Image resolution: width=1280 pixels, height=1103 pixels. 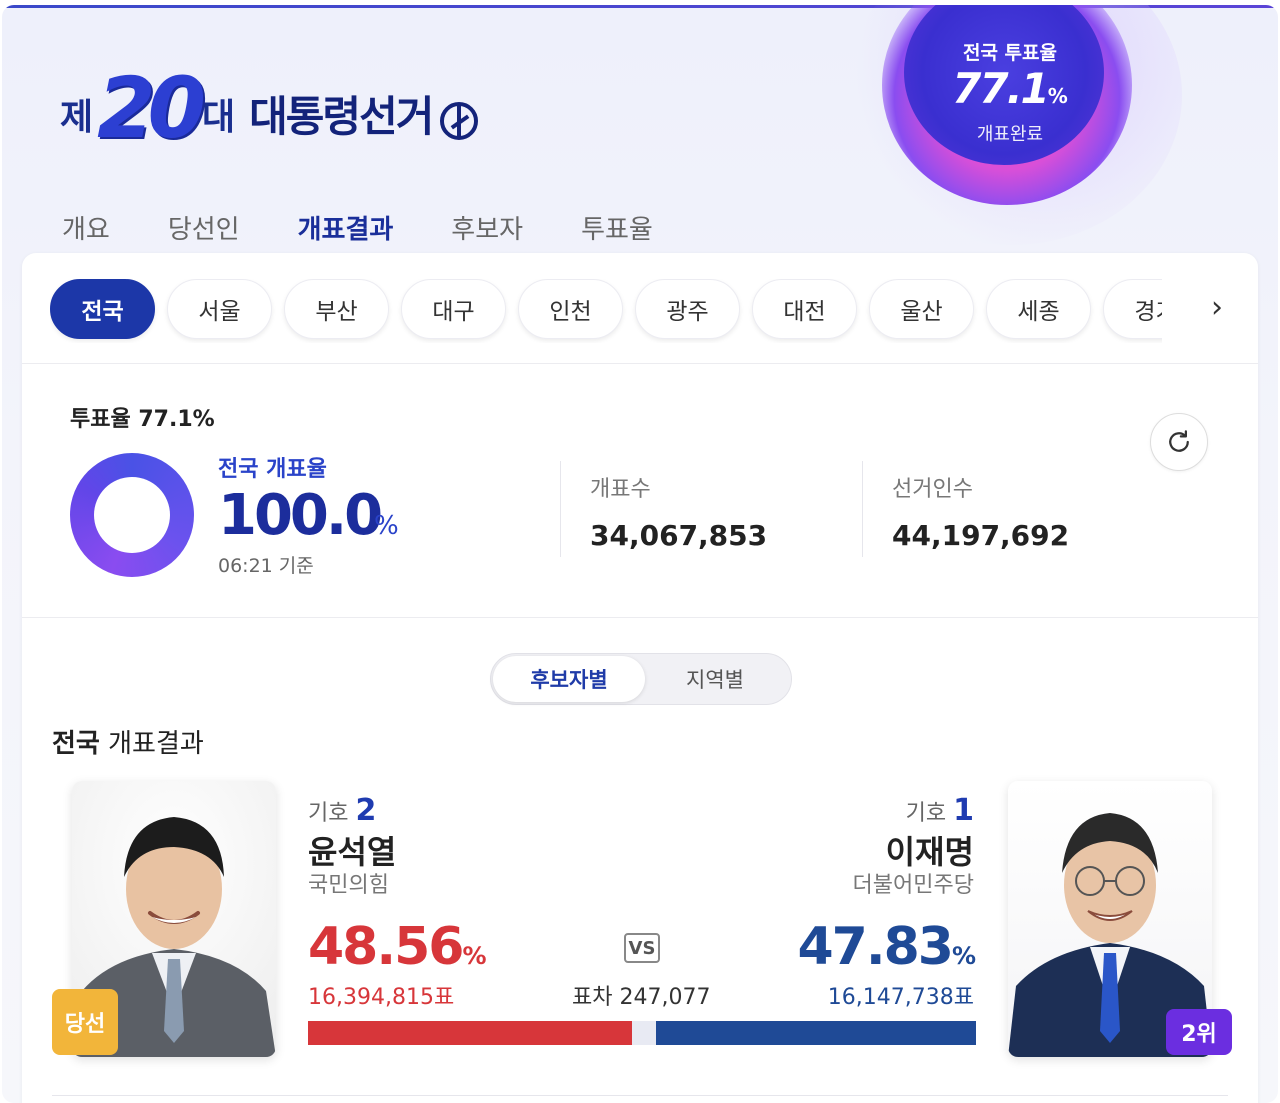 I want to click on count-progress-donut, so click(x=132, y=515).